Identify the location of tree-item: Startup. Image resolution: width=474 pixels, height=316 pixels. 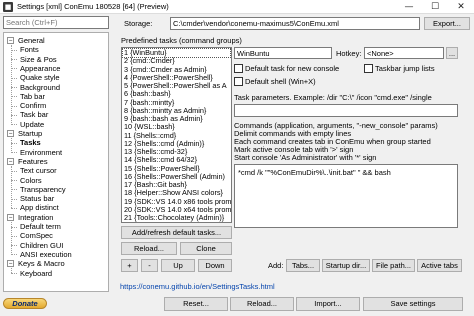
(30, 133).